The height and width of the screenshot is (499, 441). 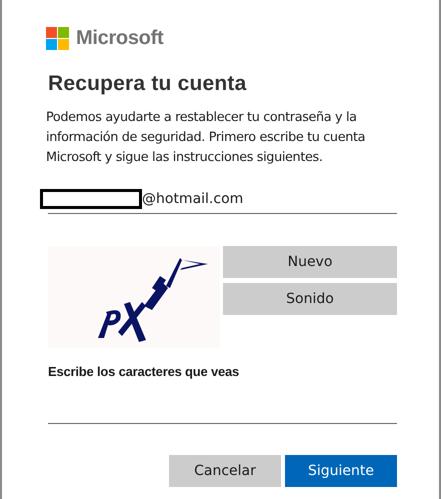 What do you see at coordinates (120, 38) in the screenshot?
I see `brand-name: Microsoft` at bounding box center [120, 38].